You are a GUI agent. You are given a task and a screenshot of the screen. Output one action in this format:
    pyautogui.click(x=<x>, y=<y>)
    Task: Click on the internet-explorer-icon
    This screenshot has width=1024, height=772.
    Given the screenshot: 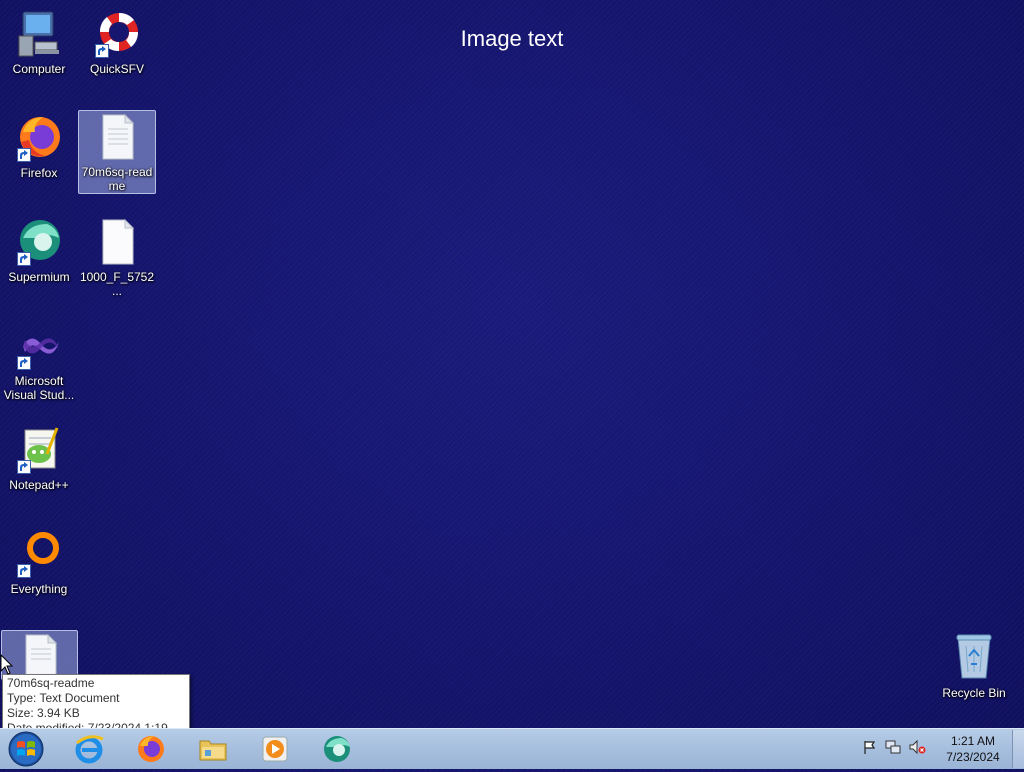 What is the action you would take?
    pyautogui.click(x=89, y=749)
    